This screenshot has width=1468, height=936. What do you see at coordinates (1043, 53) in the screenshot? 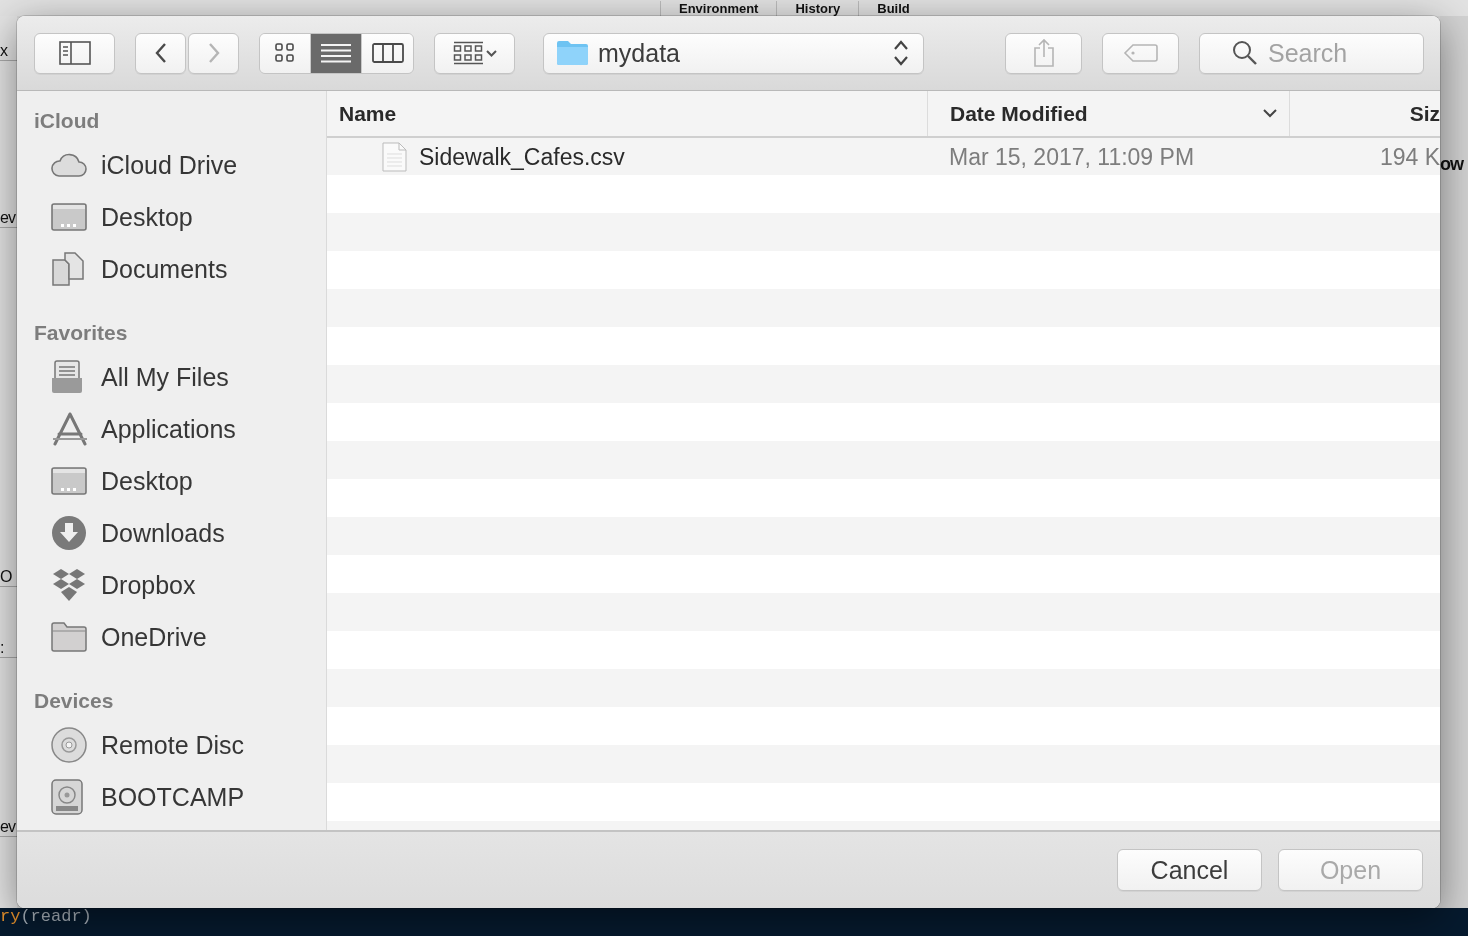
I see `share-icon` at bounding box center [1043, 53].